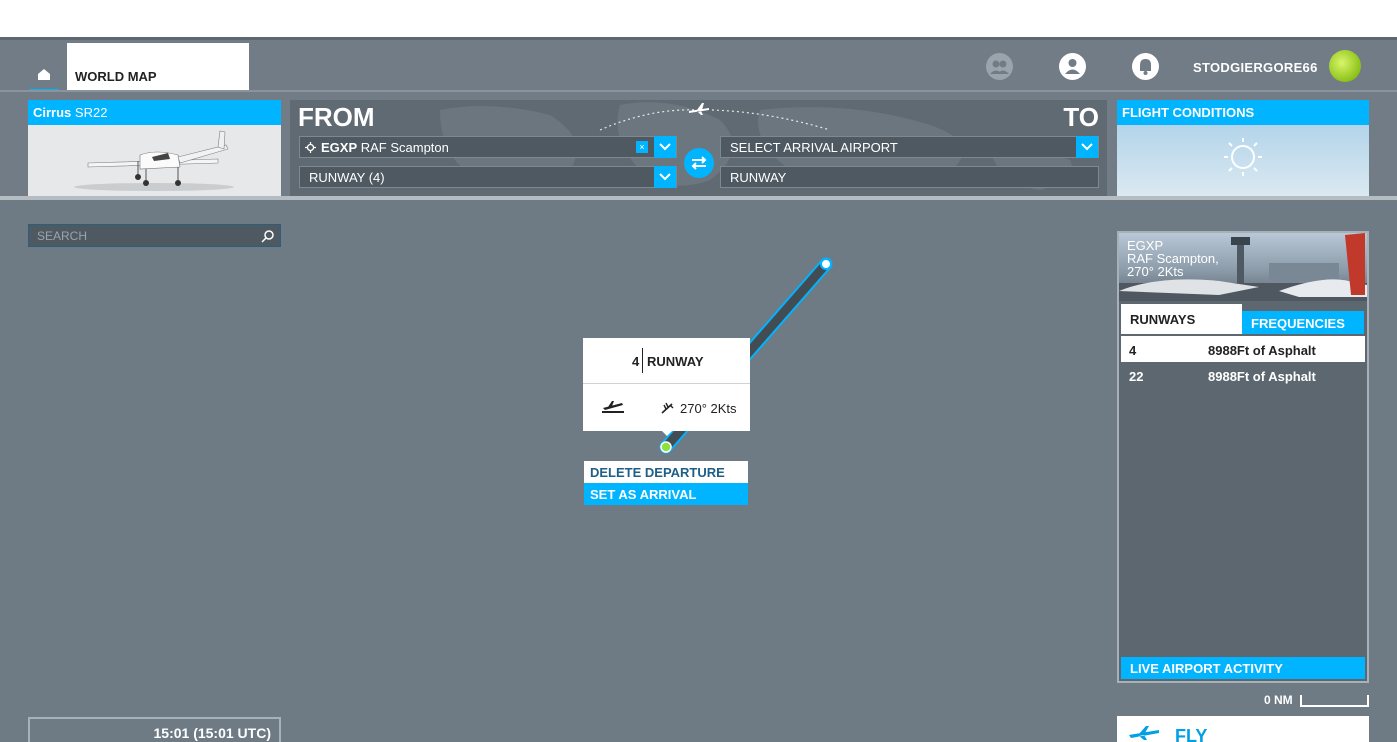  What do you see at coordinates (814, 147) in the screenshot?
I see `arrival-airport-placeholder: SELECT ARRIVAL AIRPORT` at bounding box center [814, 147].